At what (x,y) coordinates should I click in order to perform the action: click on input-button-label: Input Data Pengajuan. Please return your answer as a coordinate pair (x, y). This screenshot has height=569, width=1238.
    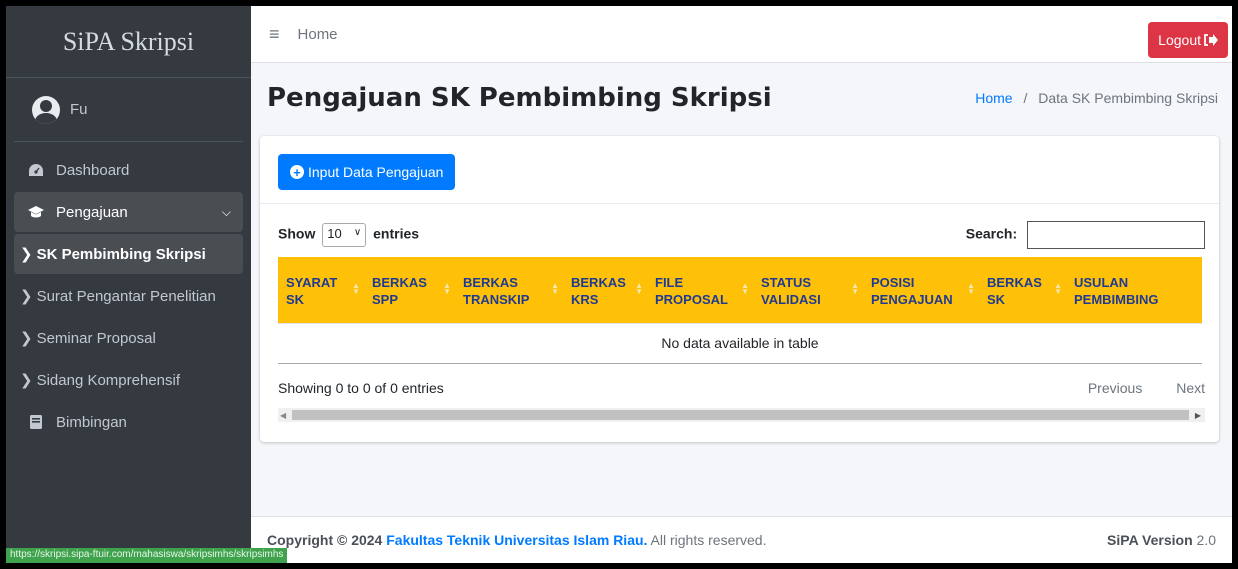
    Looking at the image, I should click on (376, 172).